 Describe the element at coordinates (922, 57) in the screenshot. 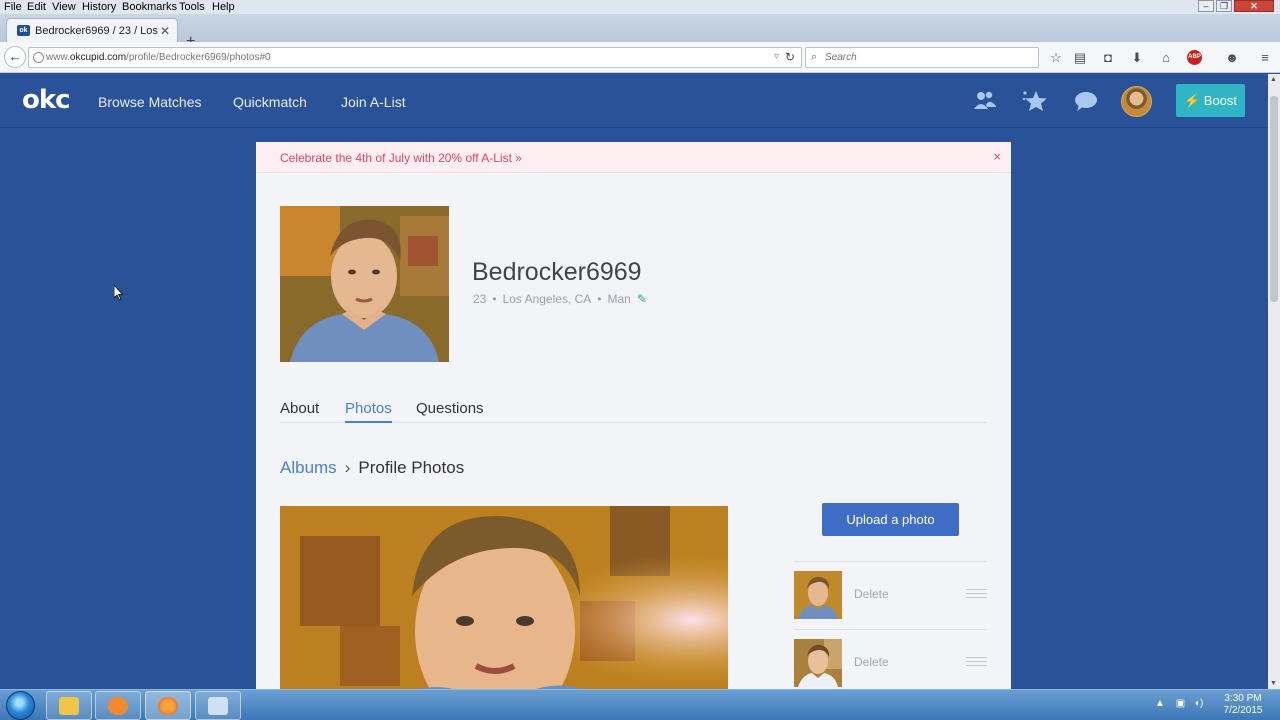

I see `search-input: ⌕ Search` at that location.